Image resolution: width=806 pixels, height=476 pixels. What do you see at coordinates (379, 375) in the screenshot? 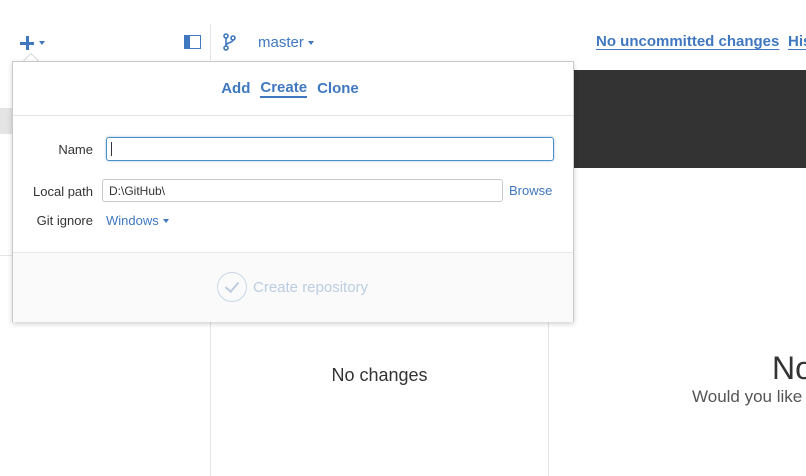
I see `no-changes-text: No changes` at bounding box center [379, 375].